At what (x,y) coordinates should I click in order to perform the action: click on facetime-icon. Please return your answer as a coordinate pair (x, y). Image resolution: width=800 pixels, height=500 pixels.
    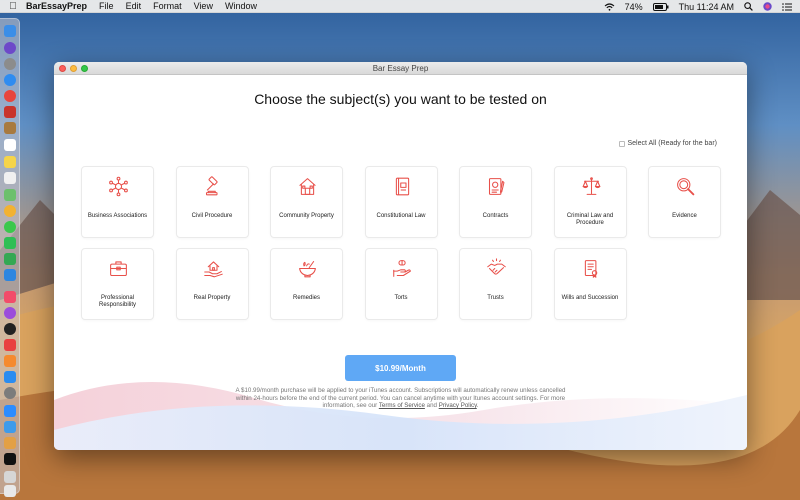
    Looking at the image, I should click on (10, 243).